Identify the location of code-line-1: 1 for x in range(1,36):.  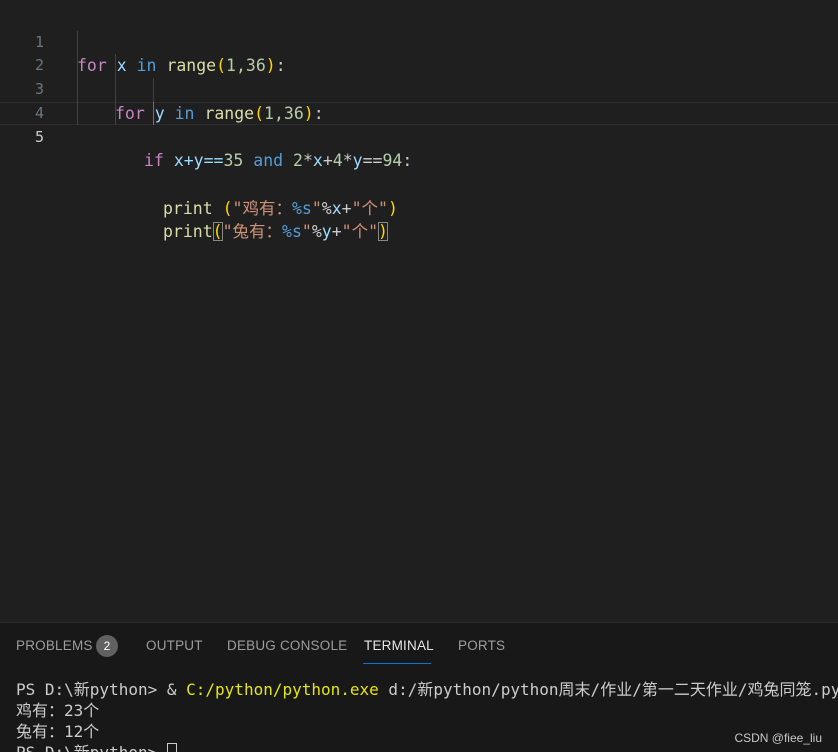
(419, 41).